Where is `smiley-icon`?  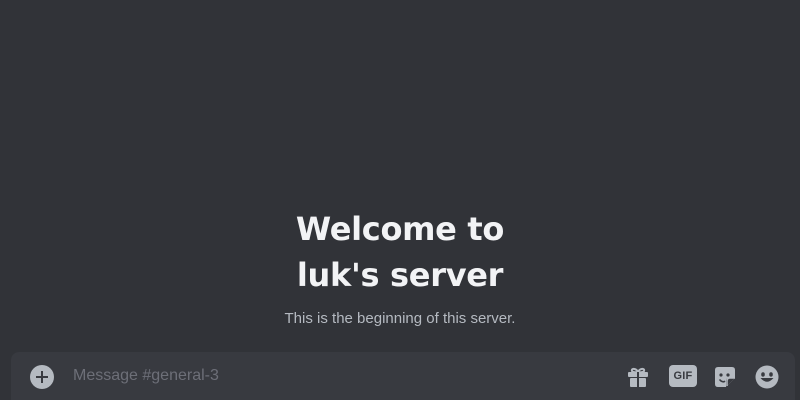 smiley-icon is located at coordinates (767, 377).